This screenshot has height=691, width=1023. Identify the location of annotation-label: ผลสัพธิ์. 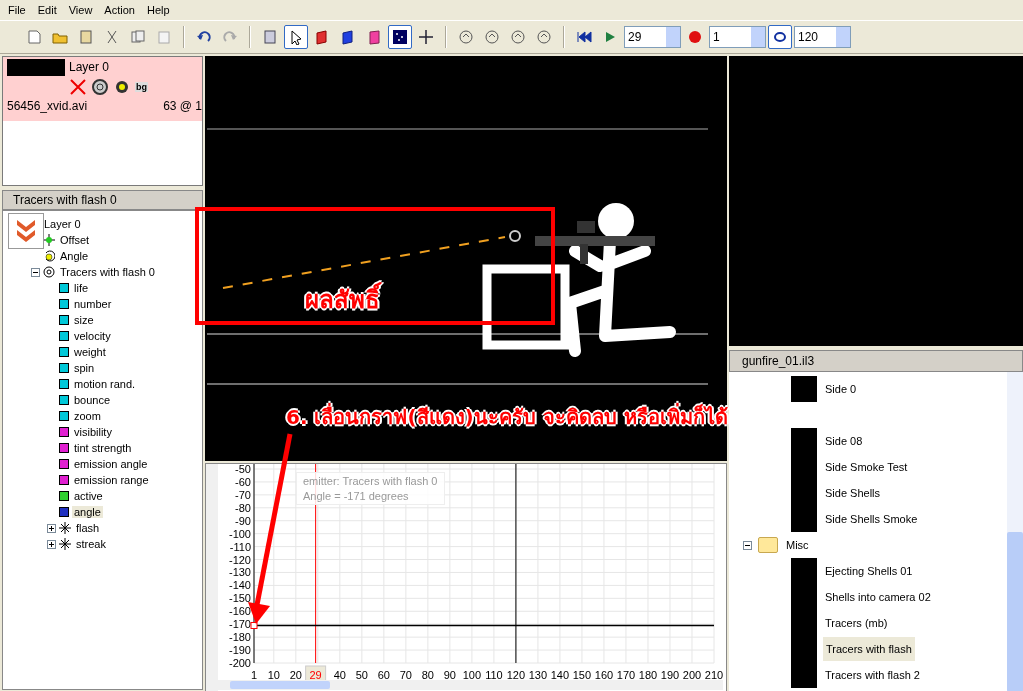
(342, 299).